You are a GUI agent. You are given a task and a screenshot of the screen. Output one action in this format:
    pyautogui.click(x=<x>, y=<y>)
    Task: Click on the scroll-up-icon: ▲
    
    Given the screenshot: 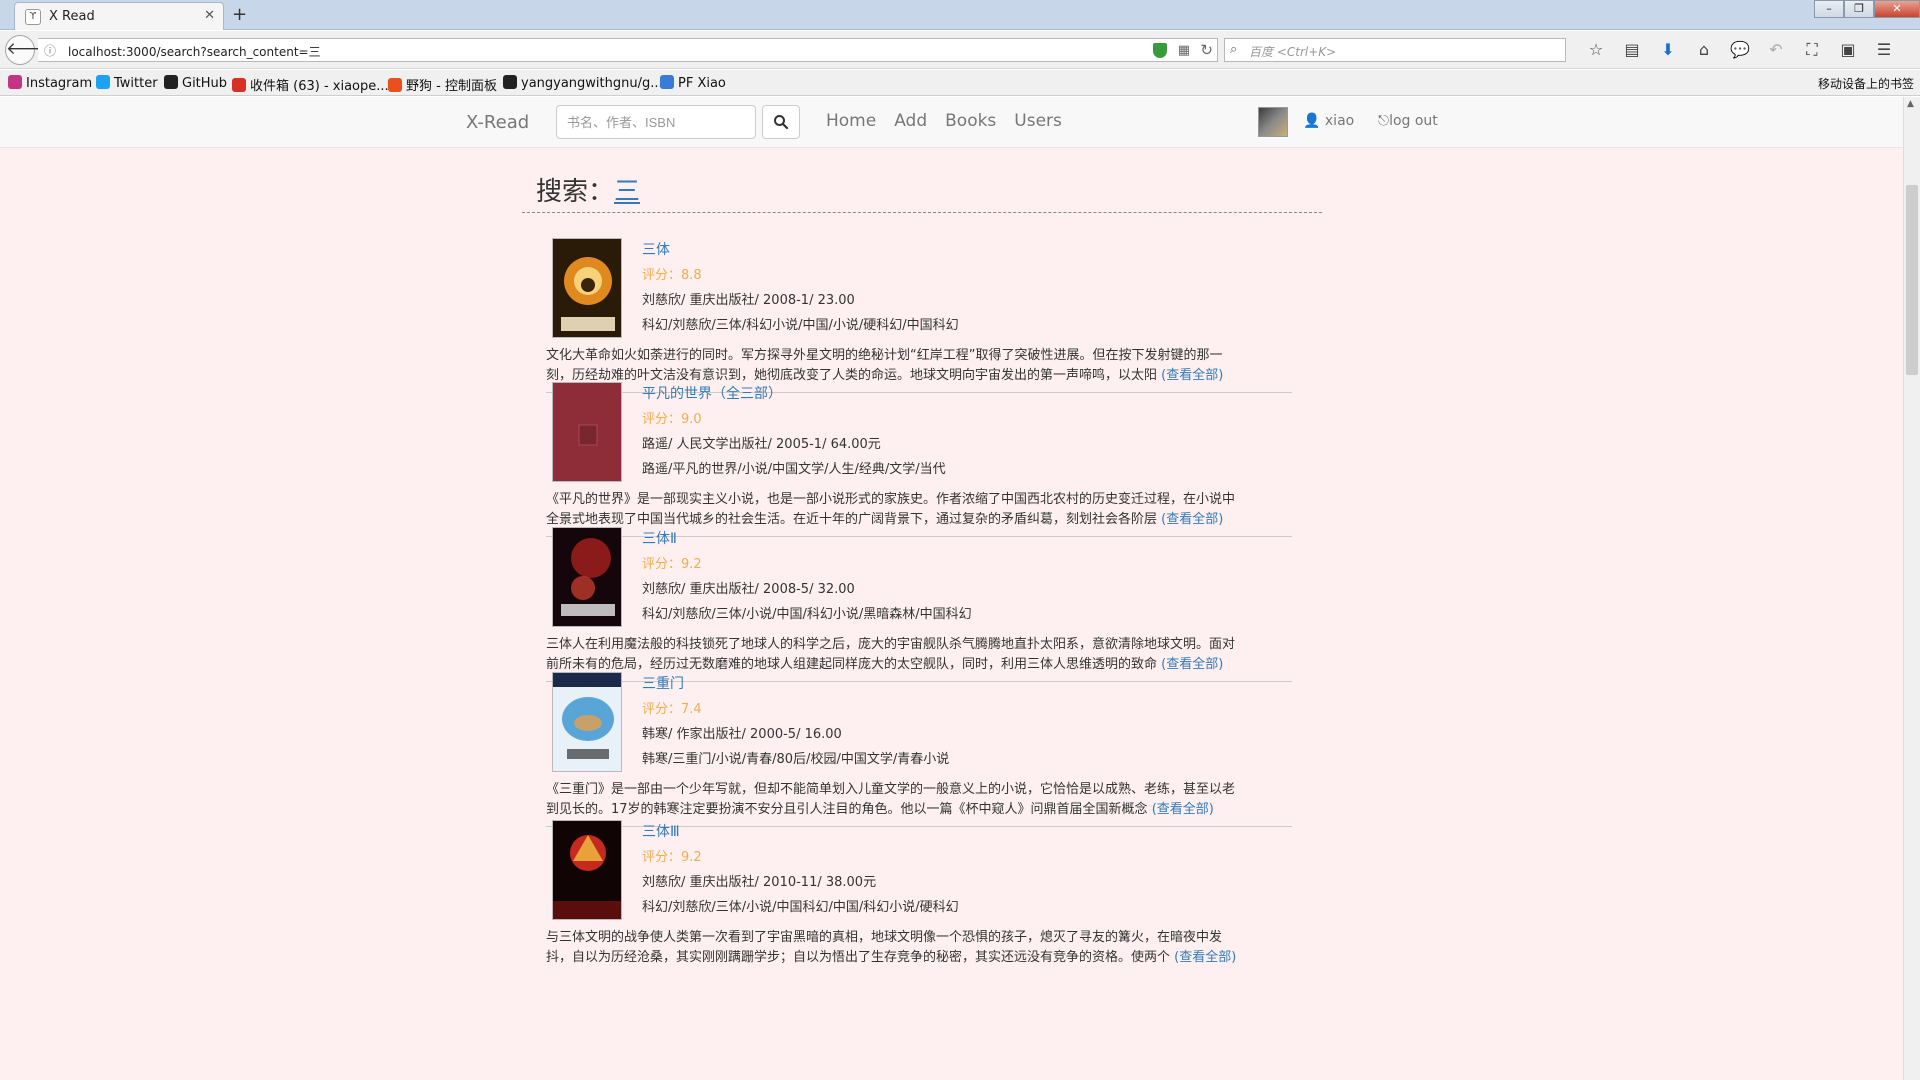 What is the action you would take?
    pyautogui.click(x=1910, y=104)
    